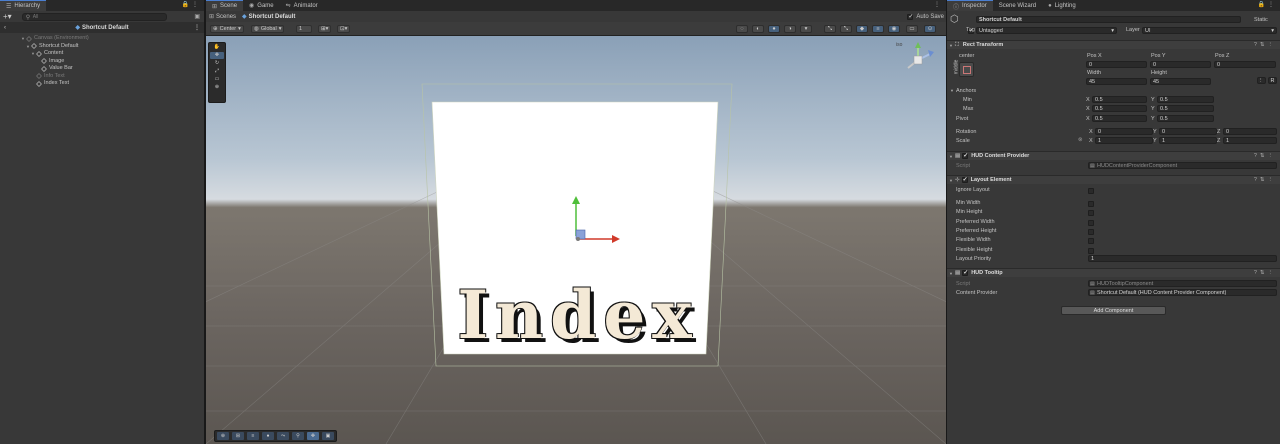 The image size is (1280, 444). What do you see at coordinates (1250, 140) in the screenshot?
I see `scale-z-field: 1` at bounding box center [1250, 140].